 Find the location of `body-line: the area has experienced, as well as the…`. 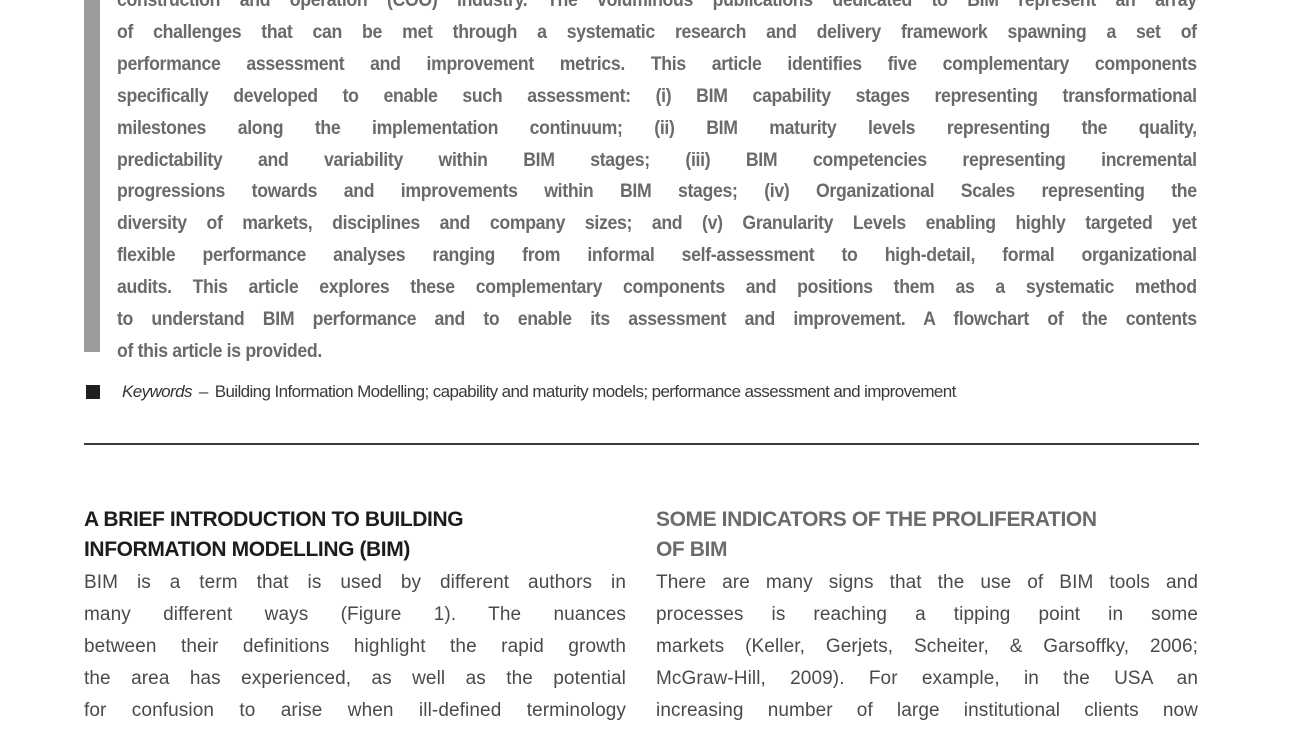

body-line: the area has experienced, as well as the… is located at coordinates (355, 678).